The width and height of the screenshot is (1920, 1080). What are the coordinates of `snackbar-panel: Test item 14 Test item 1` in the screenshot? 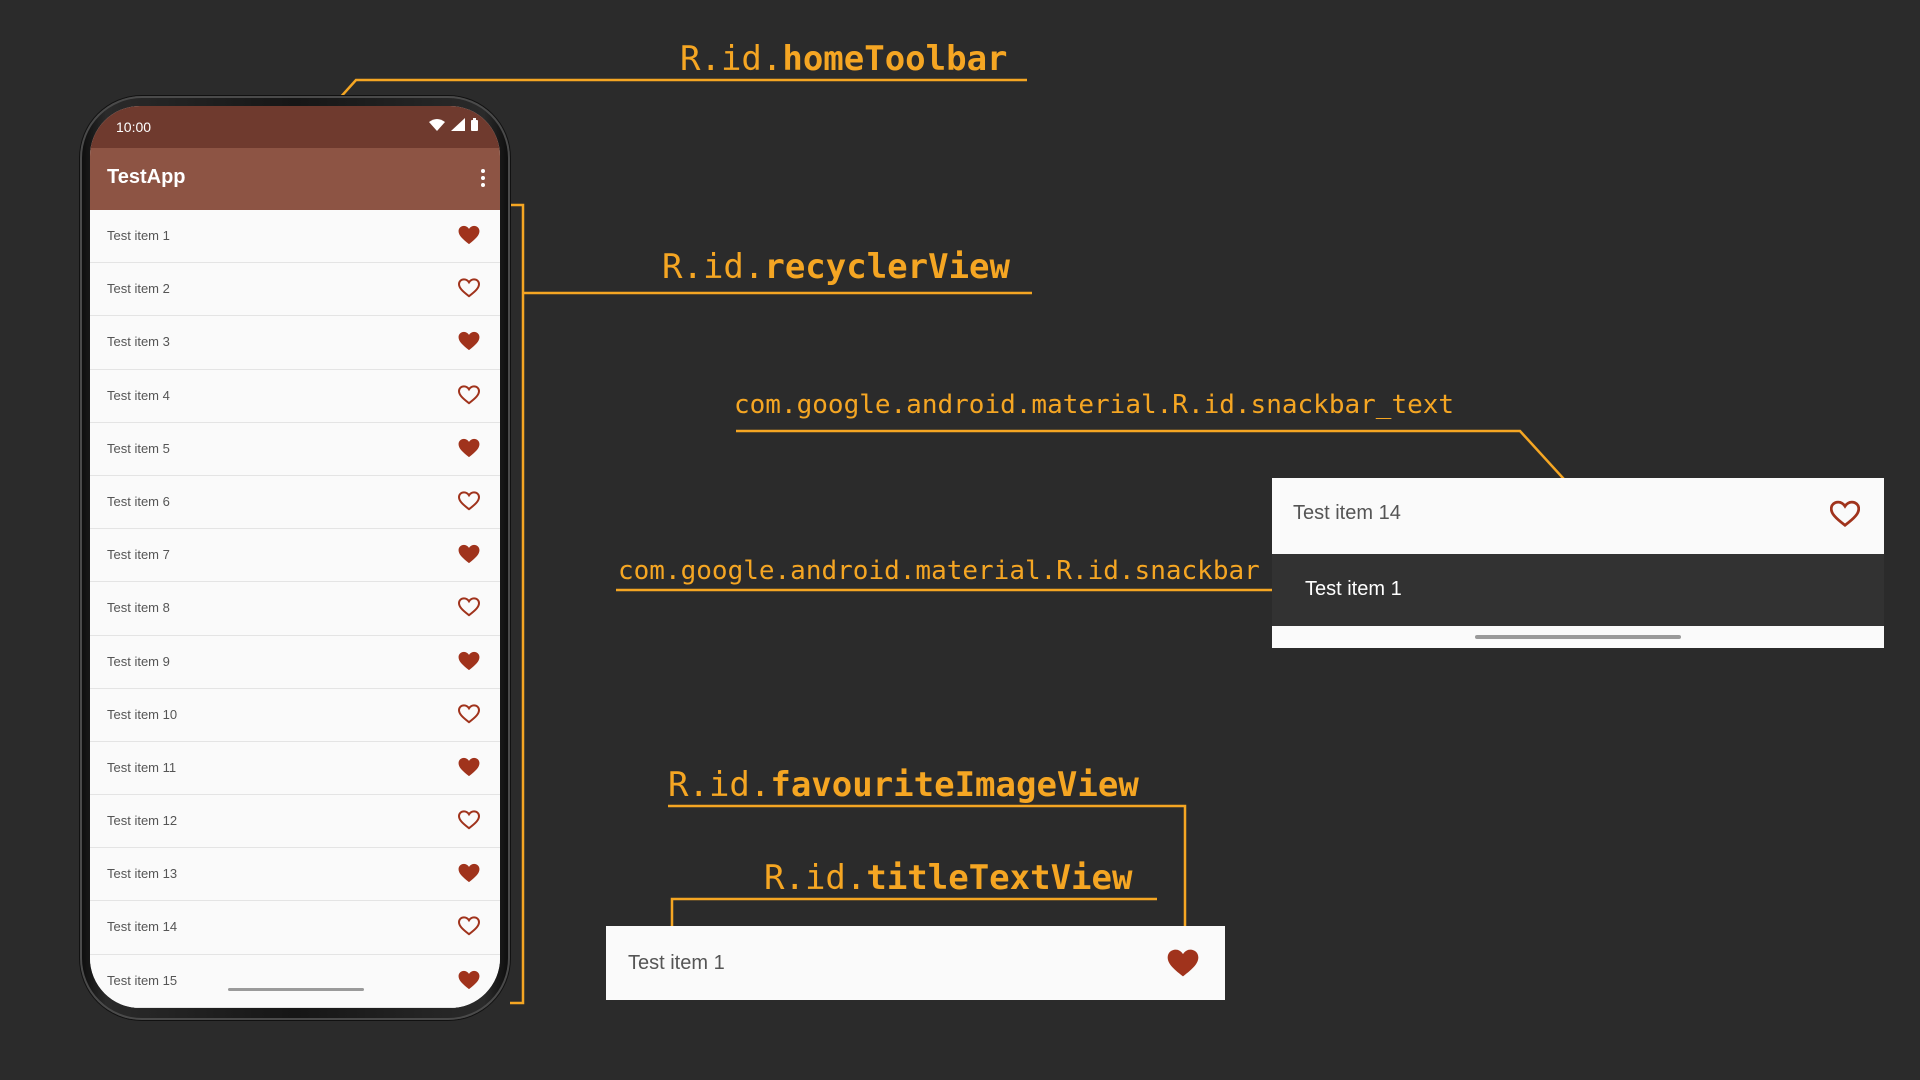 It's located at (1578, 563).